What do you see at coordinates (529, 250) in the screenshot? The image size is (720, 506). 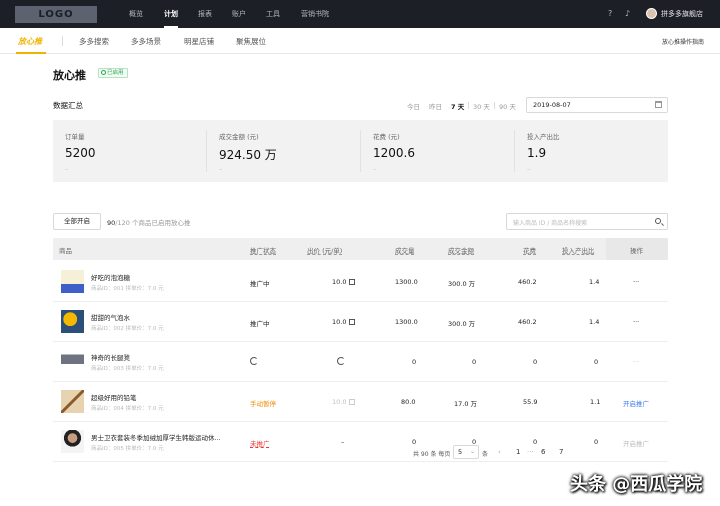 I see `th-cost: 花费` at bounding box center [529, 250].